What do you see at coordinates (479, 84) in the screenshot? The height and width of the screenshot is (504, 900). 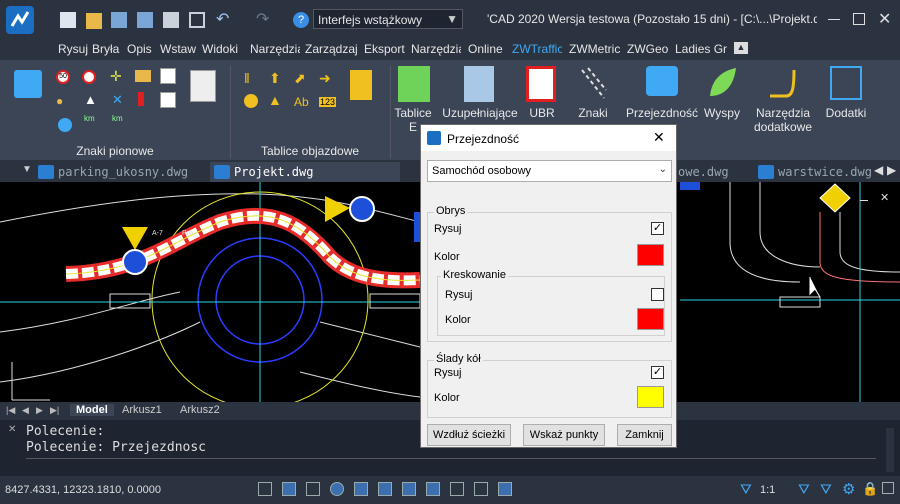 I see `uzupelniajace-icon` at bounding box center [479, 84].